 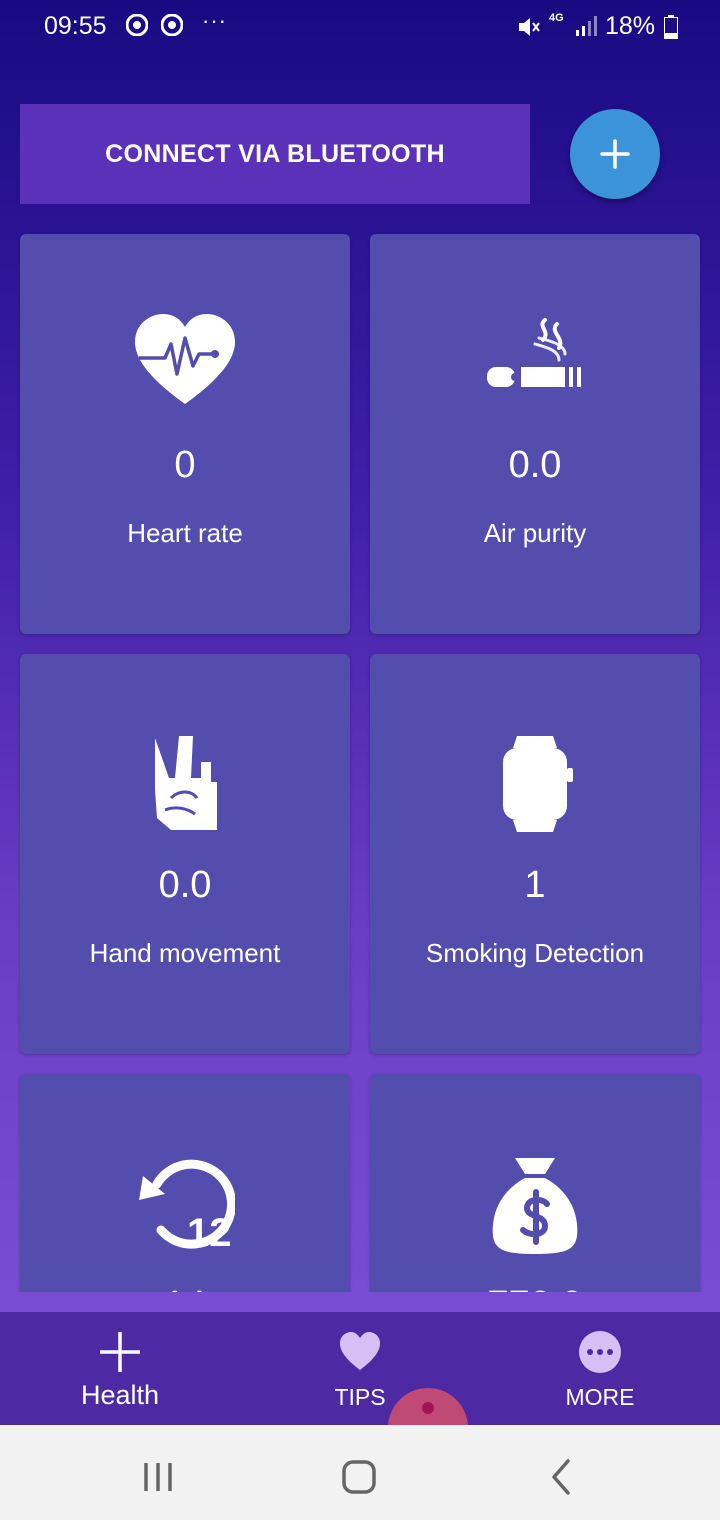 I want to click on hand-movement-value: 0.0, so click(x=185, y=885).